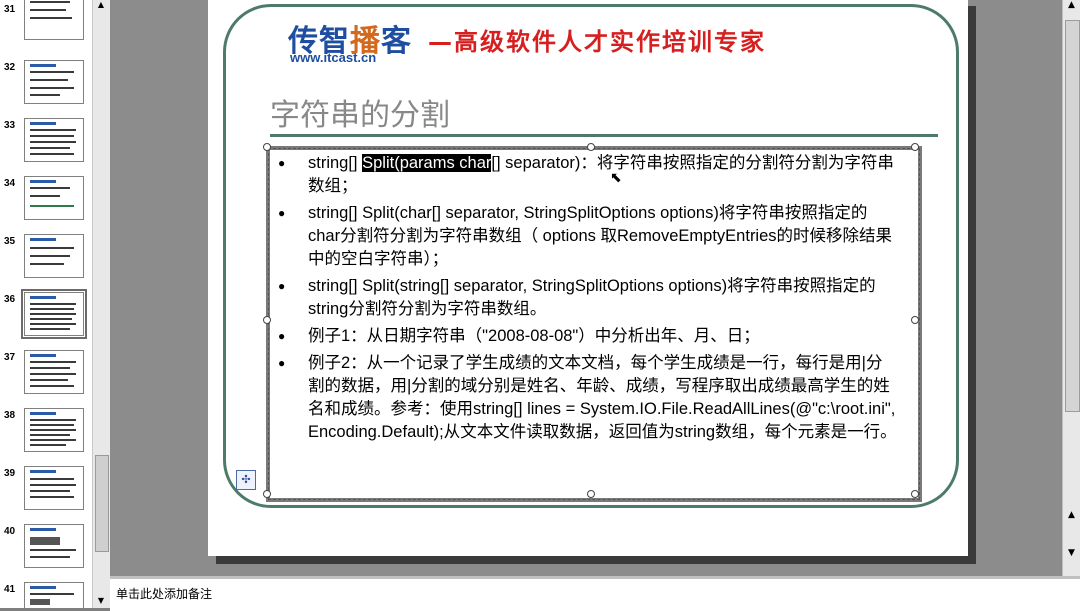 The image size is (1080, 611). I want to click on slide-thumbnail: 40, so click(46, 550).